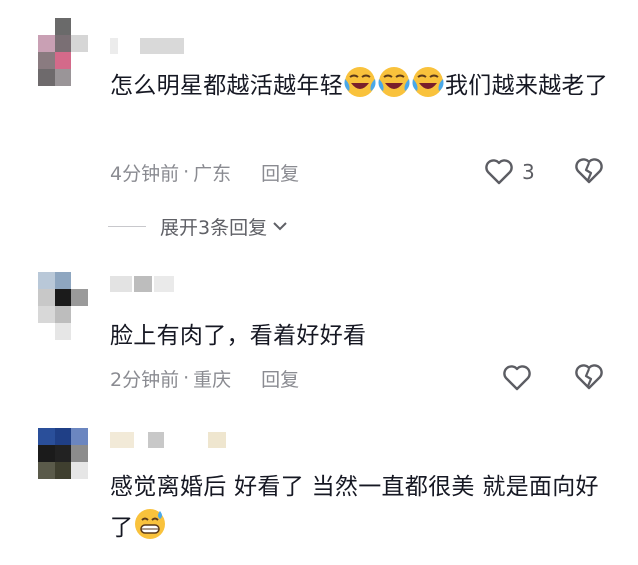 This screenshot has height=565, width=638. What do you see at coordinates (212, 379) in the screenshot?
I see `location: 重庆` at bounding box center [212, 379].